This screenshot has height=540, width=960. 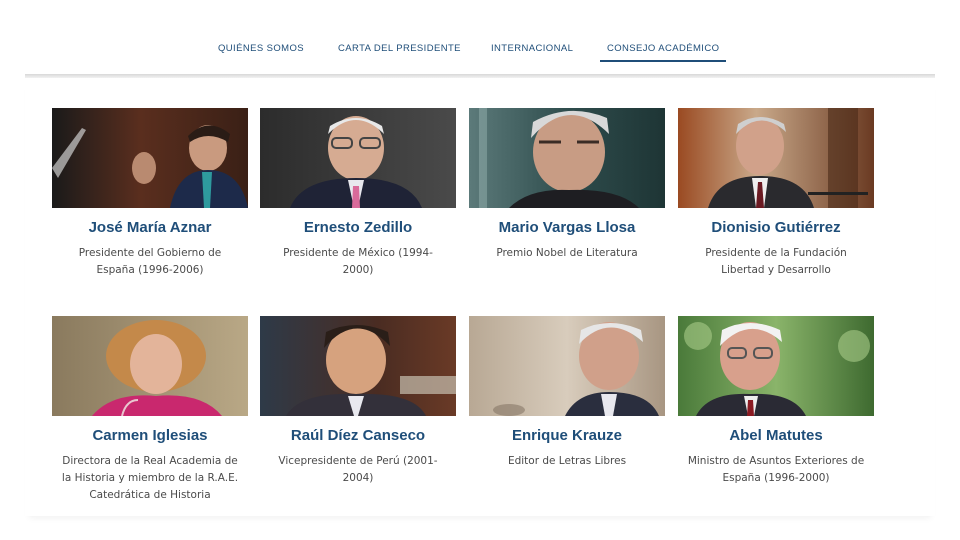 I want to click on member-name: Enrique Krauze, so click(x=567, y=435).